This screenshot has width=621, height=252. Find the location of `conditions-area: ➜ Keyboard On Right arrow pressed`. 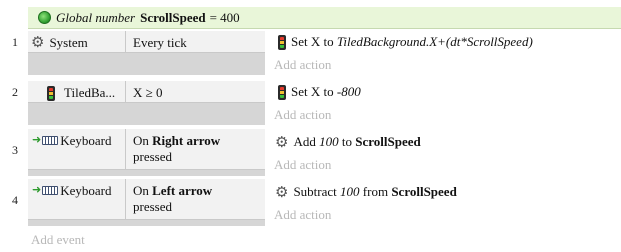

conditions-area: ➜ Keyboard On Right arrow pressed is located at coordinates (146, 152).